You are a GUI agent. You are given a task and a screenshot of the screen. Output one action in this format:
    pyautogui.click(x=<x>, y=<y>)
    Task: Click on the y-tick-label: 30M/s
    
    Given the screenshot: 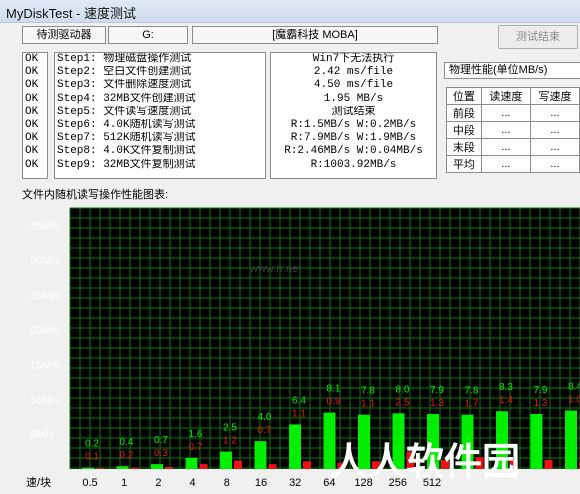 What is the action you would take?
    pyautogui.click(x=45, y=261)
    